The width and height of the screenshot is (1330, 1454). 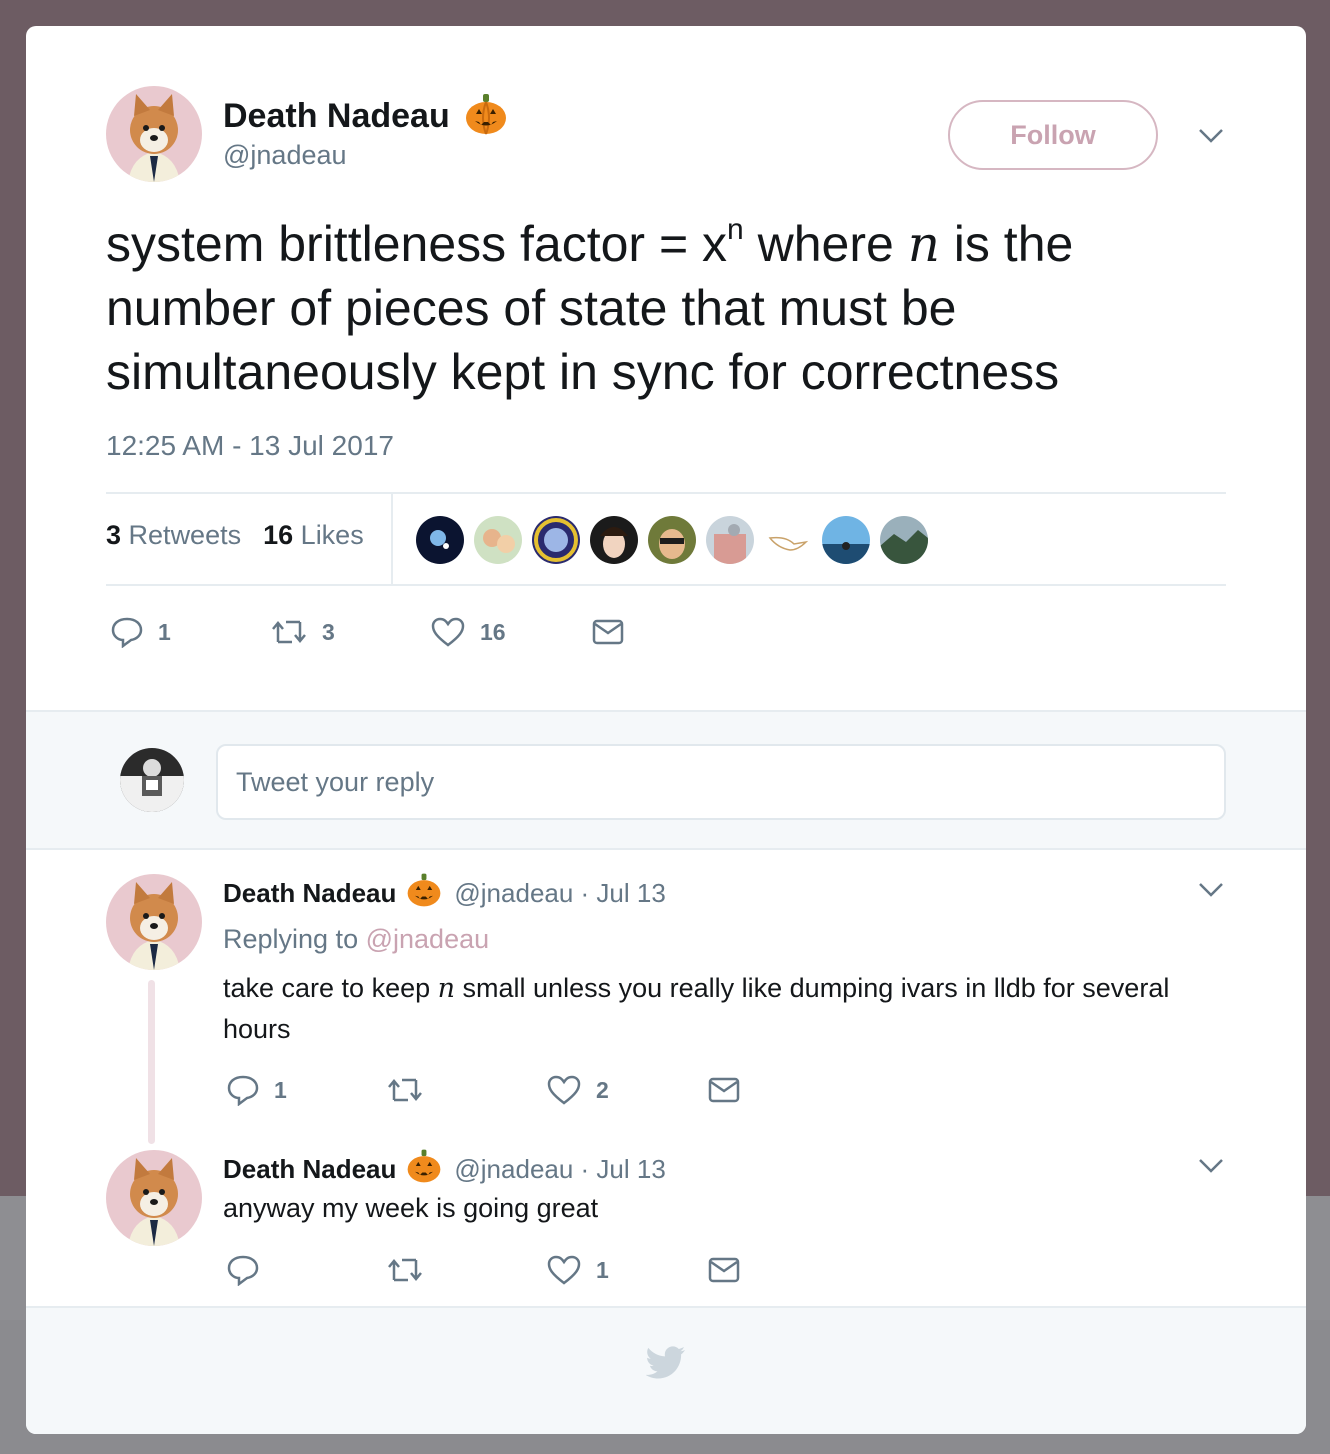 I want to click on like-action: 2, so click(x=577, y=1090).